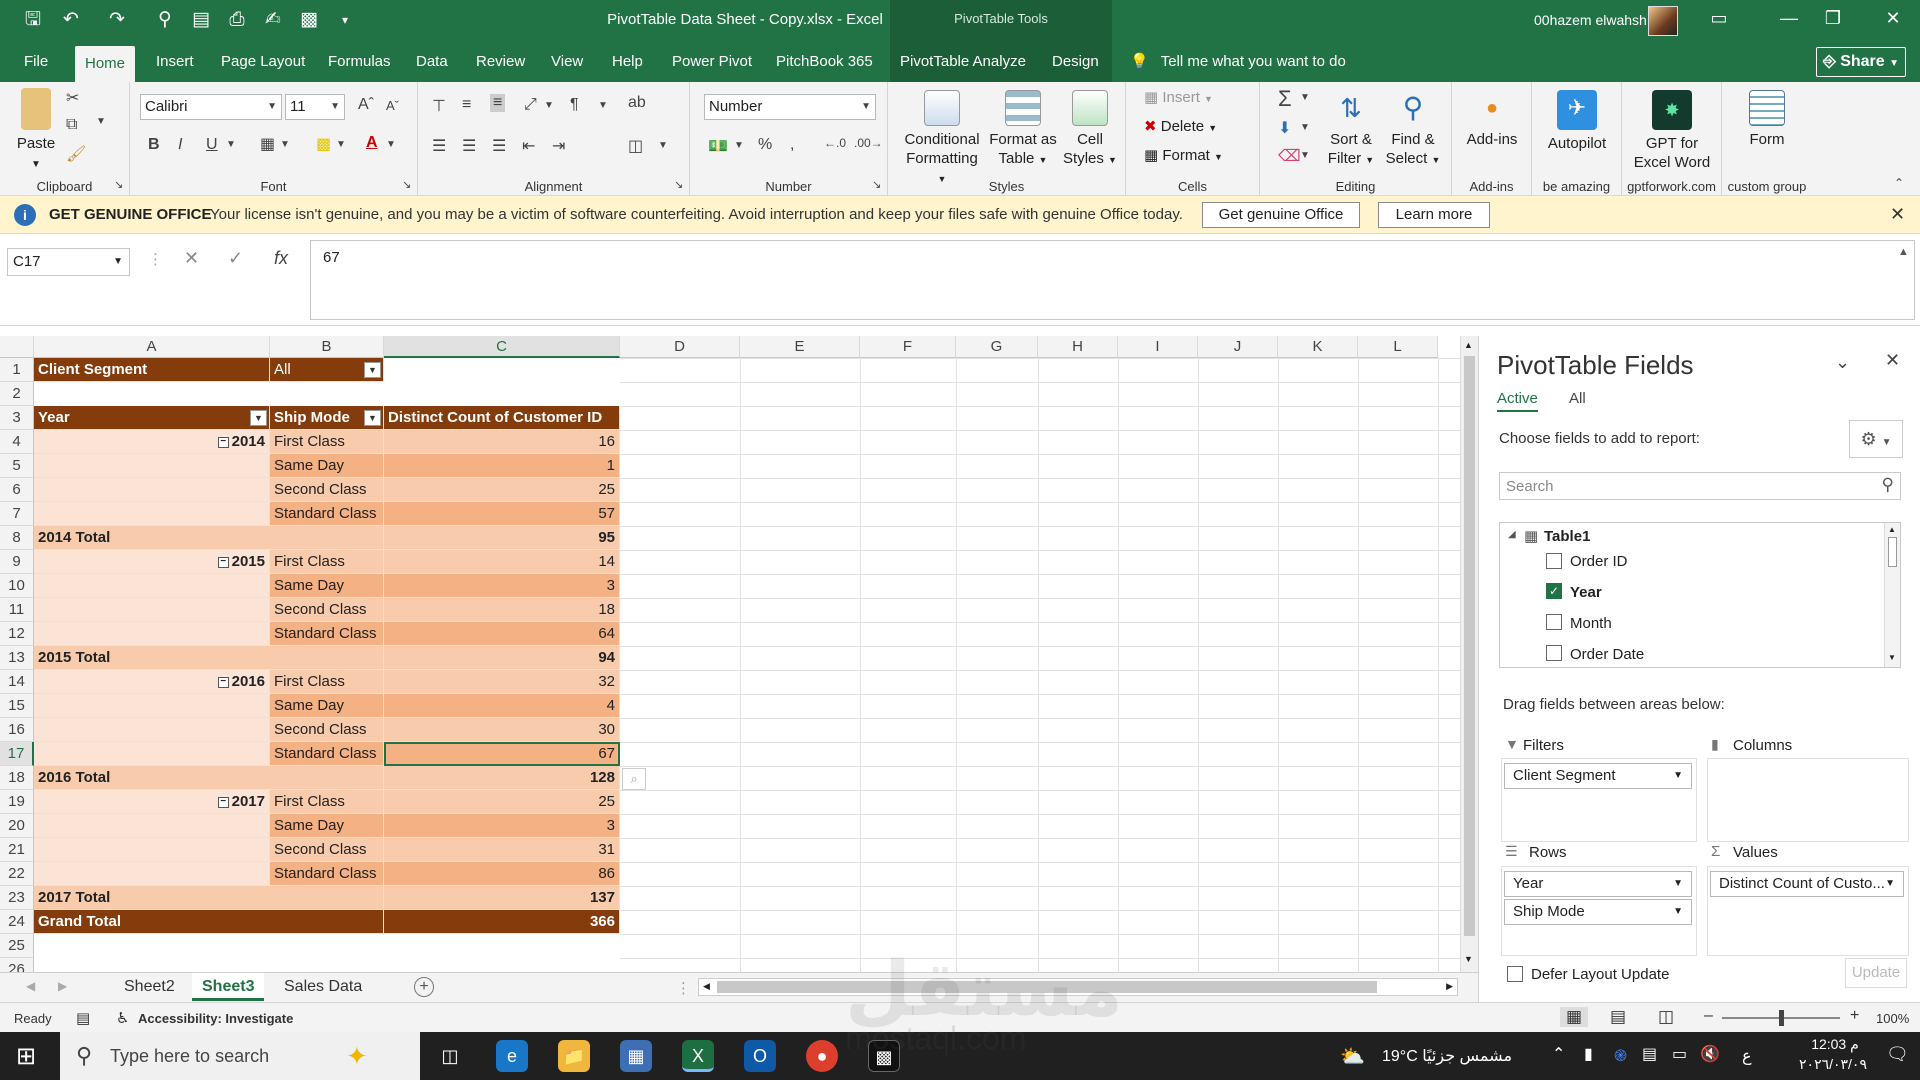 This screenshot has width=1920, height=1080. What do you see at coordinates (574, 1056) in the screenshot?
I see `file-explorer-icon: 📁` at bounding box center [574, 1056].